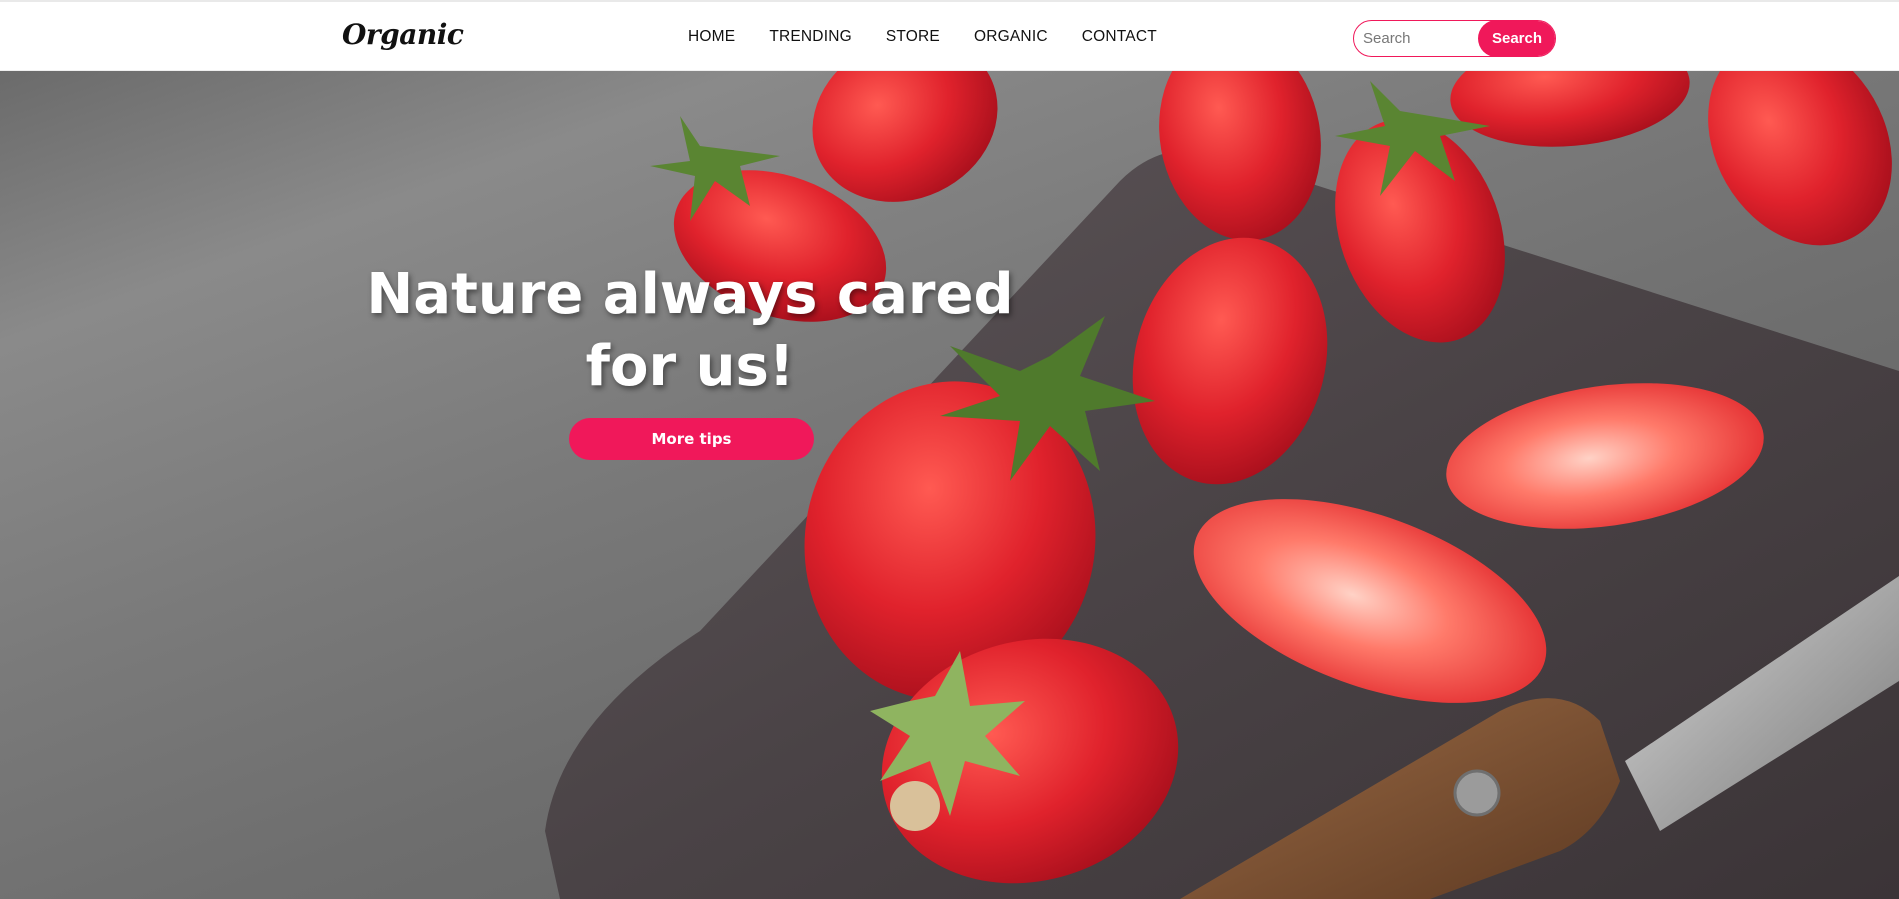  Describe the element at coordinates (691, 439) in the screenshot. I see `more-tips-button: More tips` at that location.